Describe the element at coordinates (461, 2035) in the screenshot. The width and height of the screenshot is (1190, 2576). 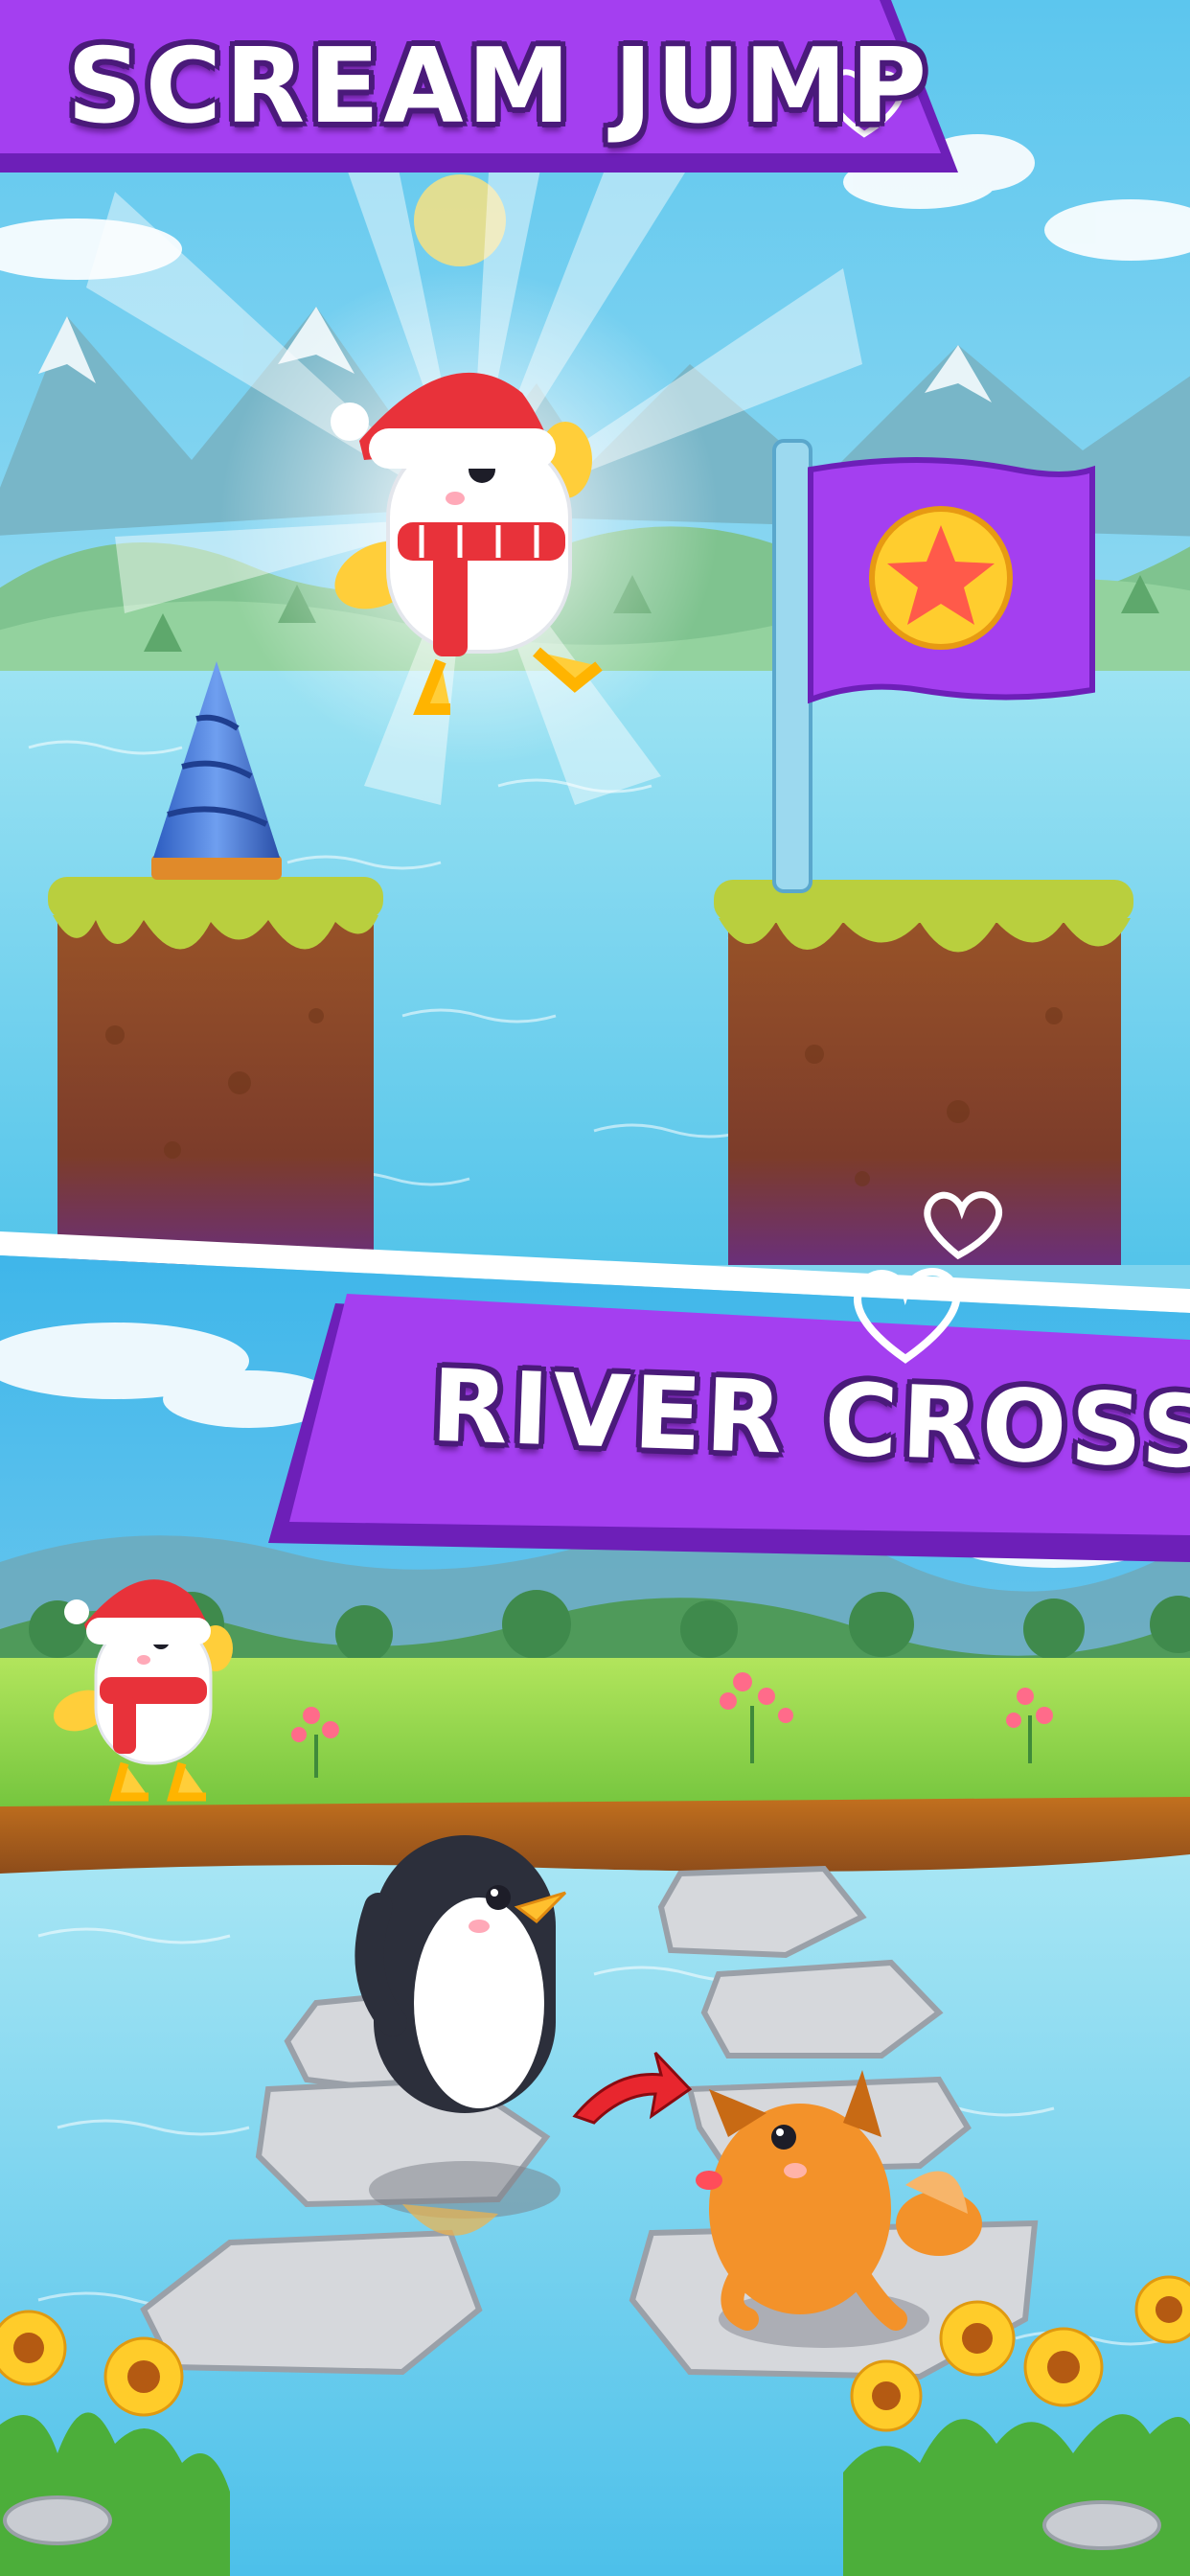
I see `penguin-character` at that location.